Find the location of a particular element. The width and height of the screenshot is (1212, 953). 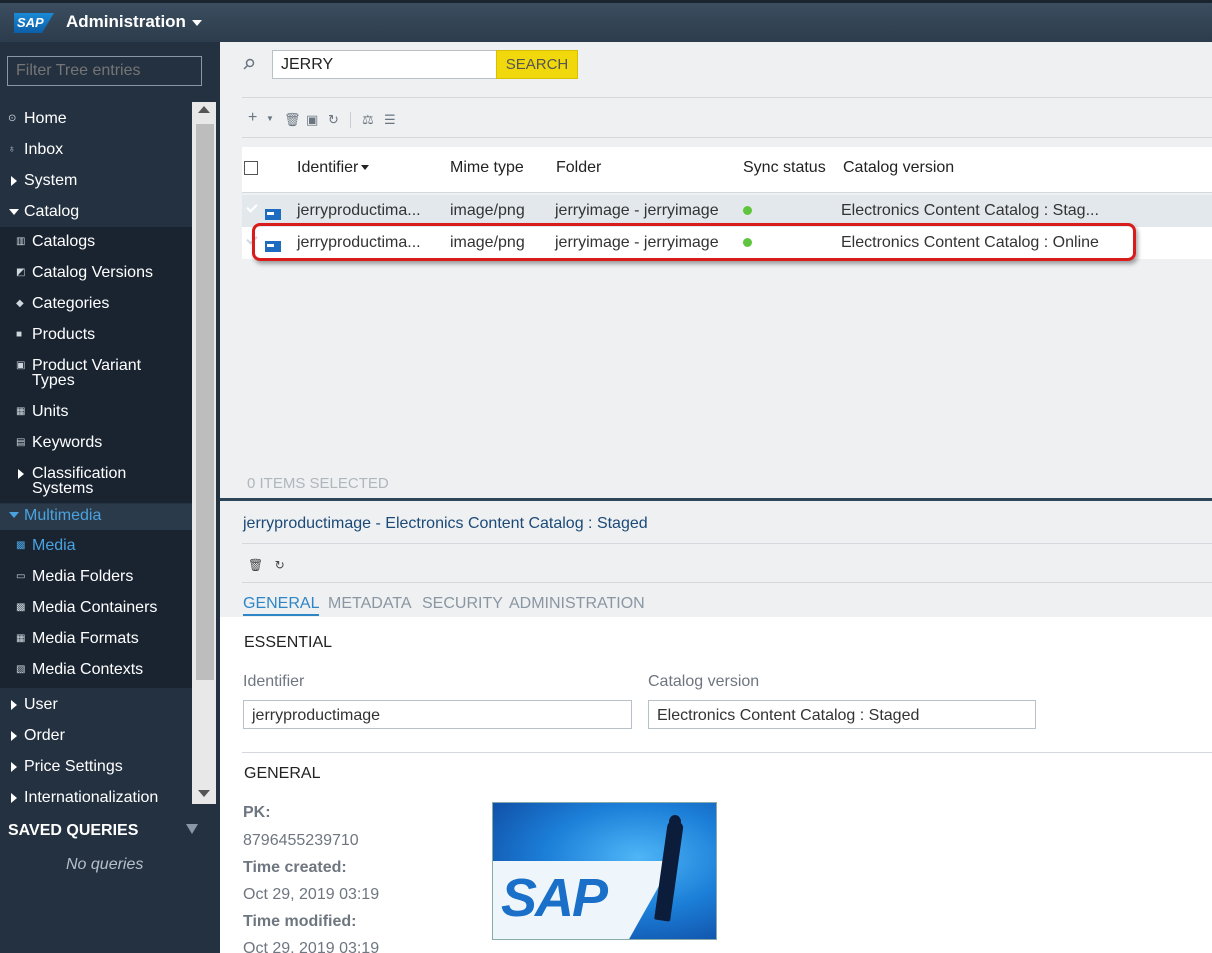

filter-tree-input is located at coordinates (104, 71).